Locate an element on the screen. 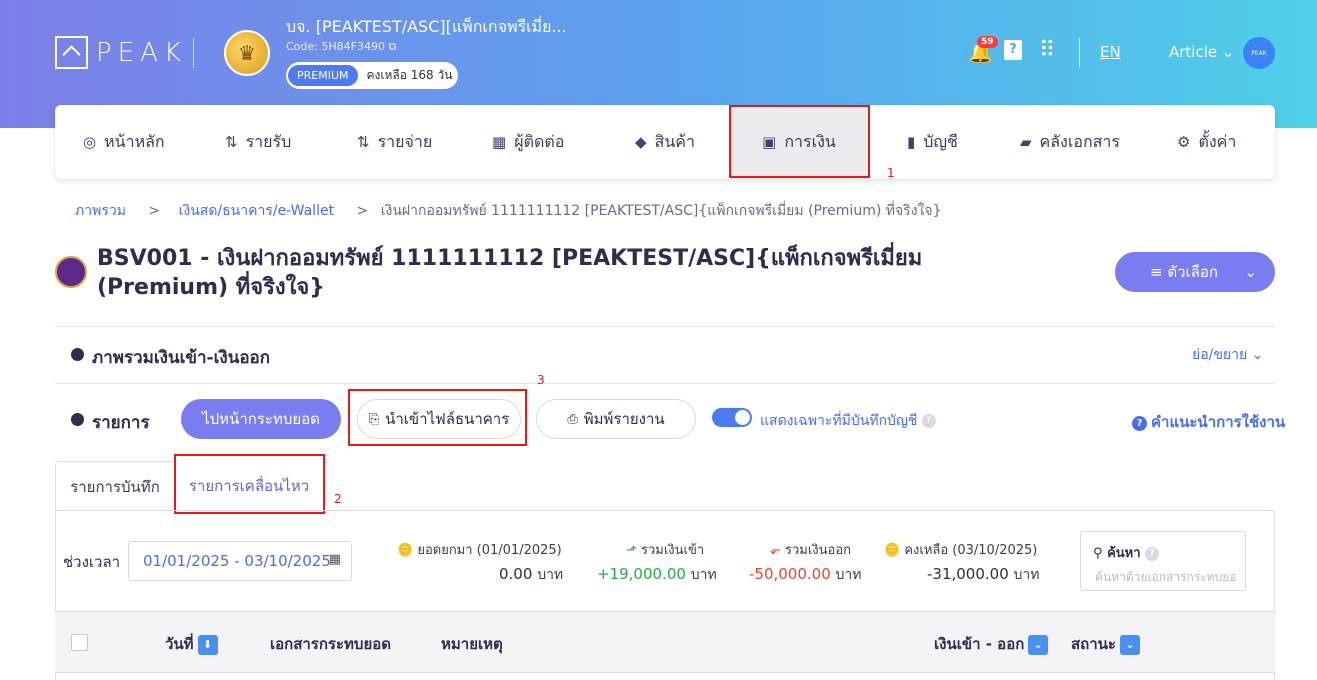 The height and width of the screenshot is (680, 1317). bank-logo-icon is located at coordinates (71, 272).